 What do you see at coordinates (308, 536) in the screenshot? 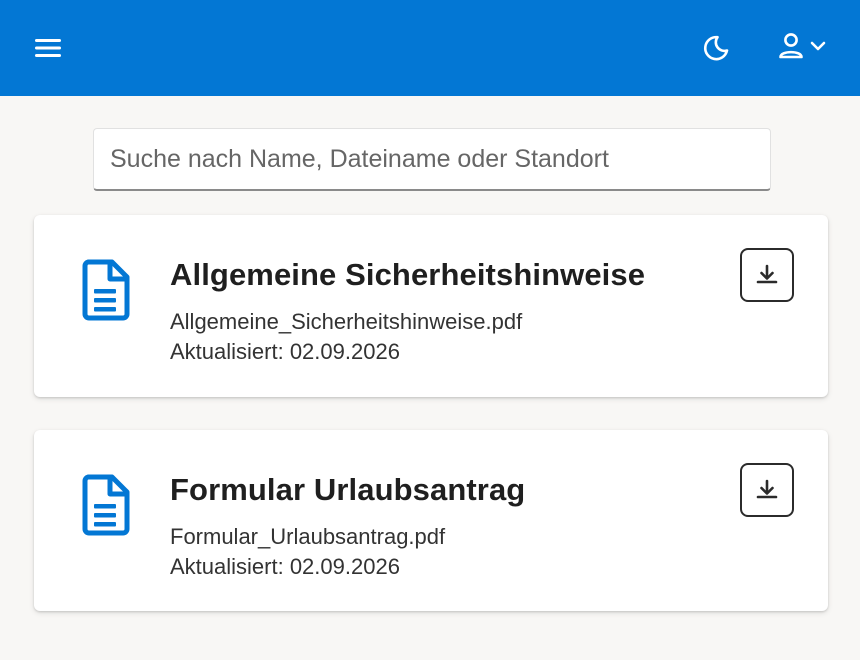
I see `document-filename: Formular_Urlaubsantrag.pdf` at bounding box center [308, 536].